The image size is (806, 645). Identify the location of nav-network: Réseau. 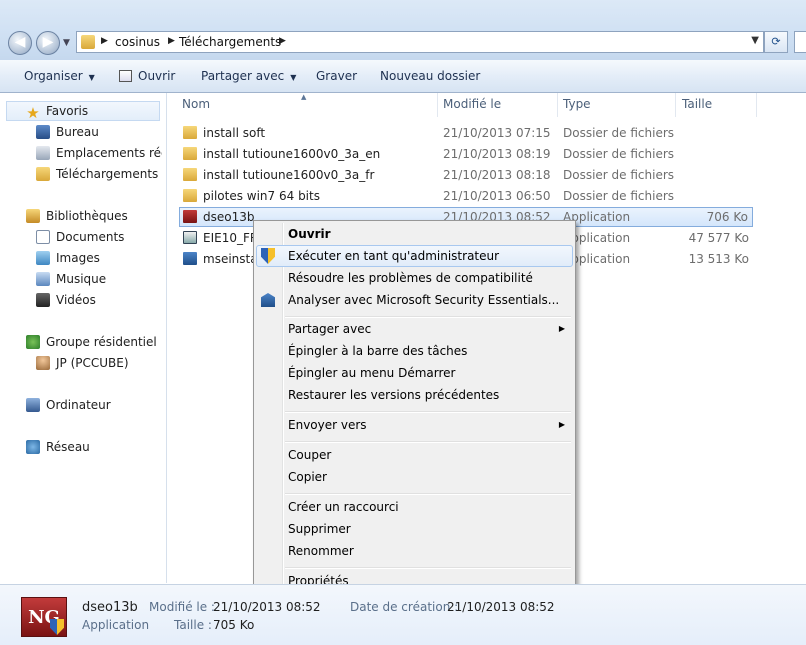
(58, 447).